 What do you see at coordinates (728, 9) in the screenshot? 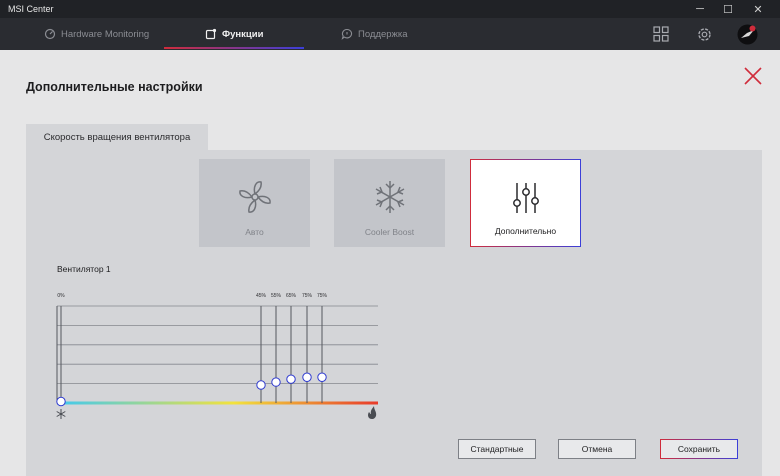
I see `maximize-button: ☐` at bounding box center [728, 9].